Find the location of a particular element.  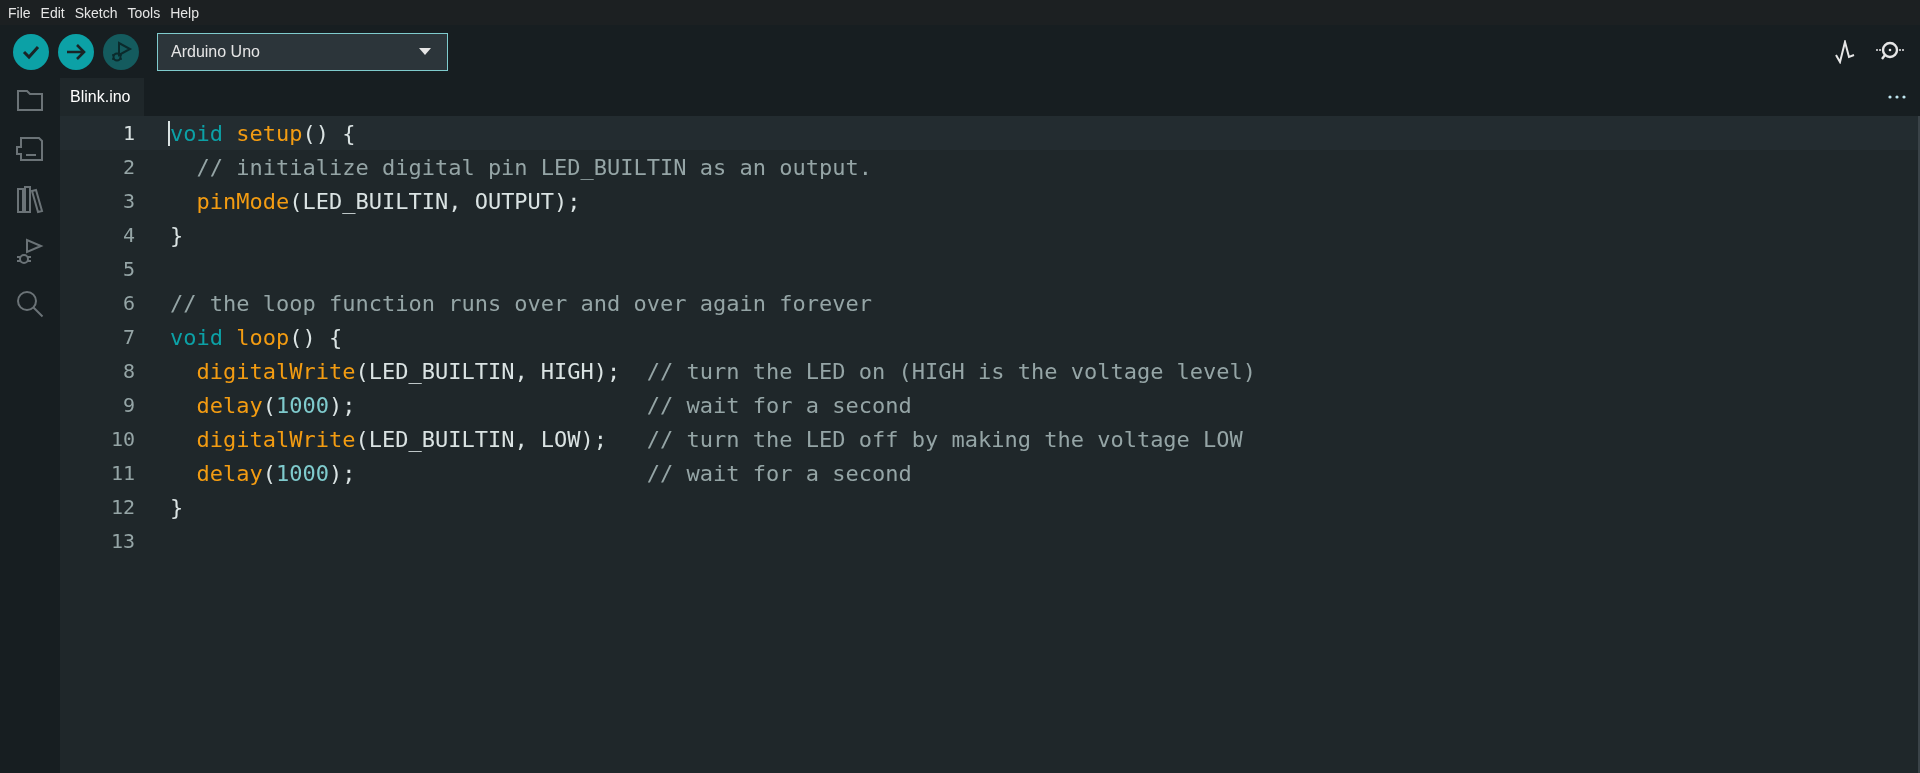

line-number: 7 is located at coordinates (128, 337).